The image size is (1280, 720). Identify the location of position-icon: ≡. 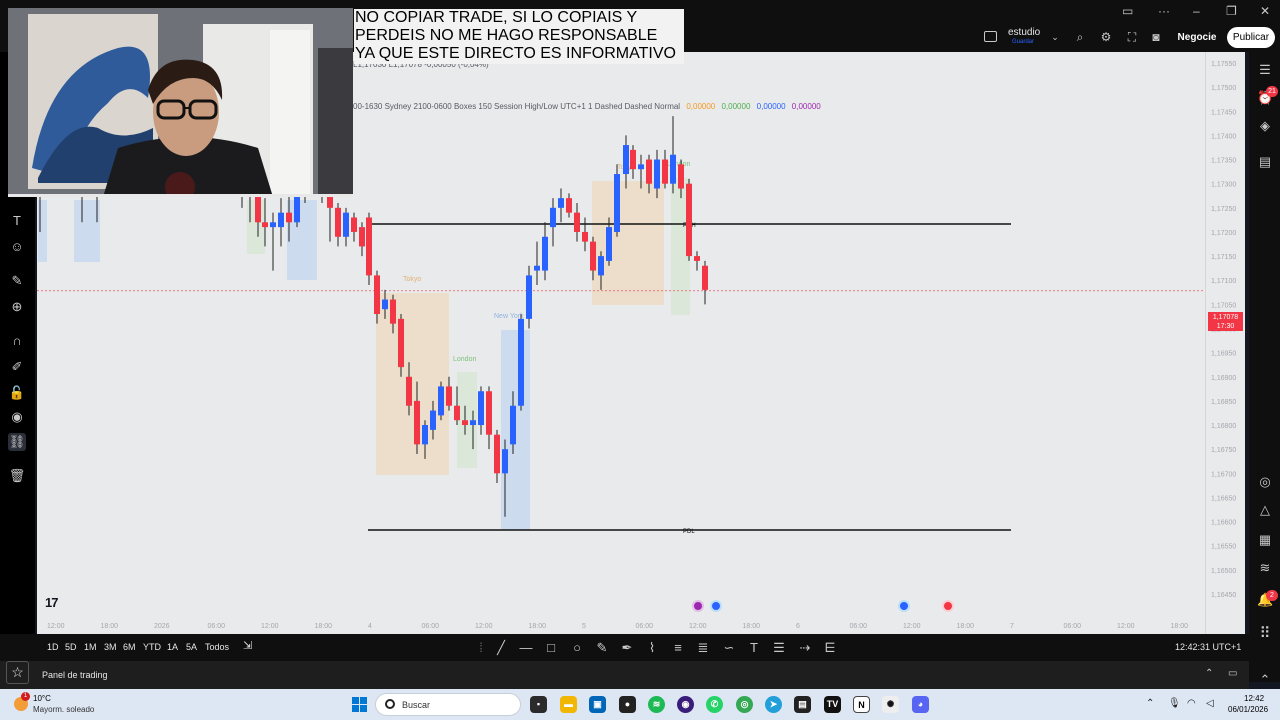
(678, 648).